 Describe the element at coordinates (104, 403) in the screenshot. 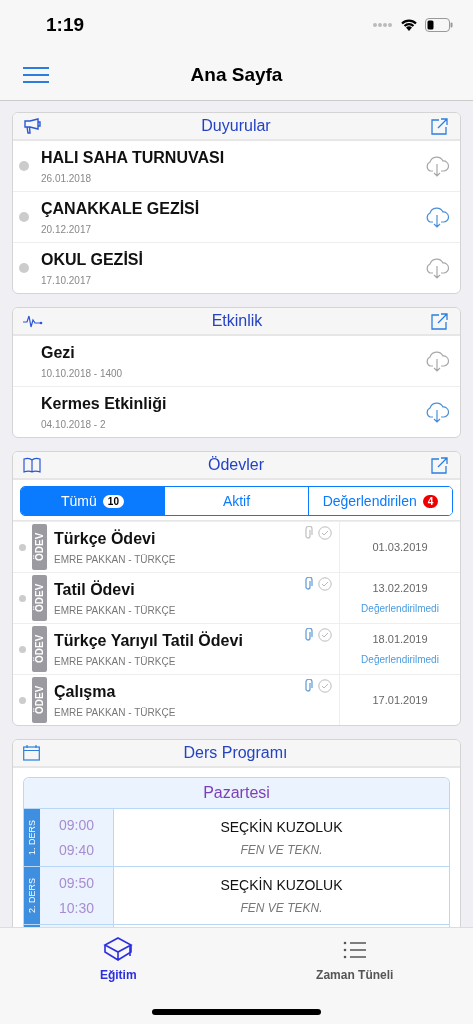

I see `item-title: Kermes Etkinliği` at that location.